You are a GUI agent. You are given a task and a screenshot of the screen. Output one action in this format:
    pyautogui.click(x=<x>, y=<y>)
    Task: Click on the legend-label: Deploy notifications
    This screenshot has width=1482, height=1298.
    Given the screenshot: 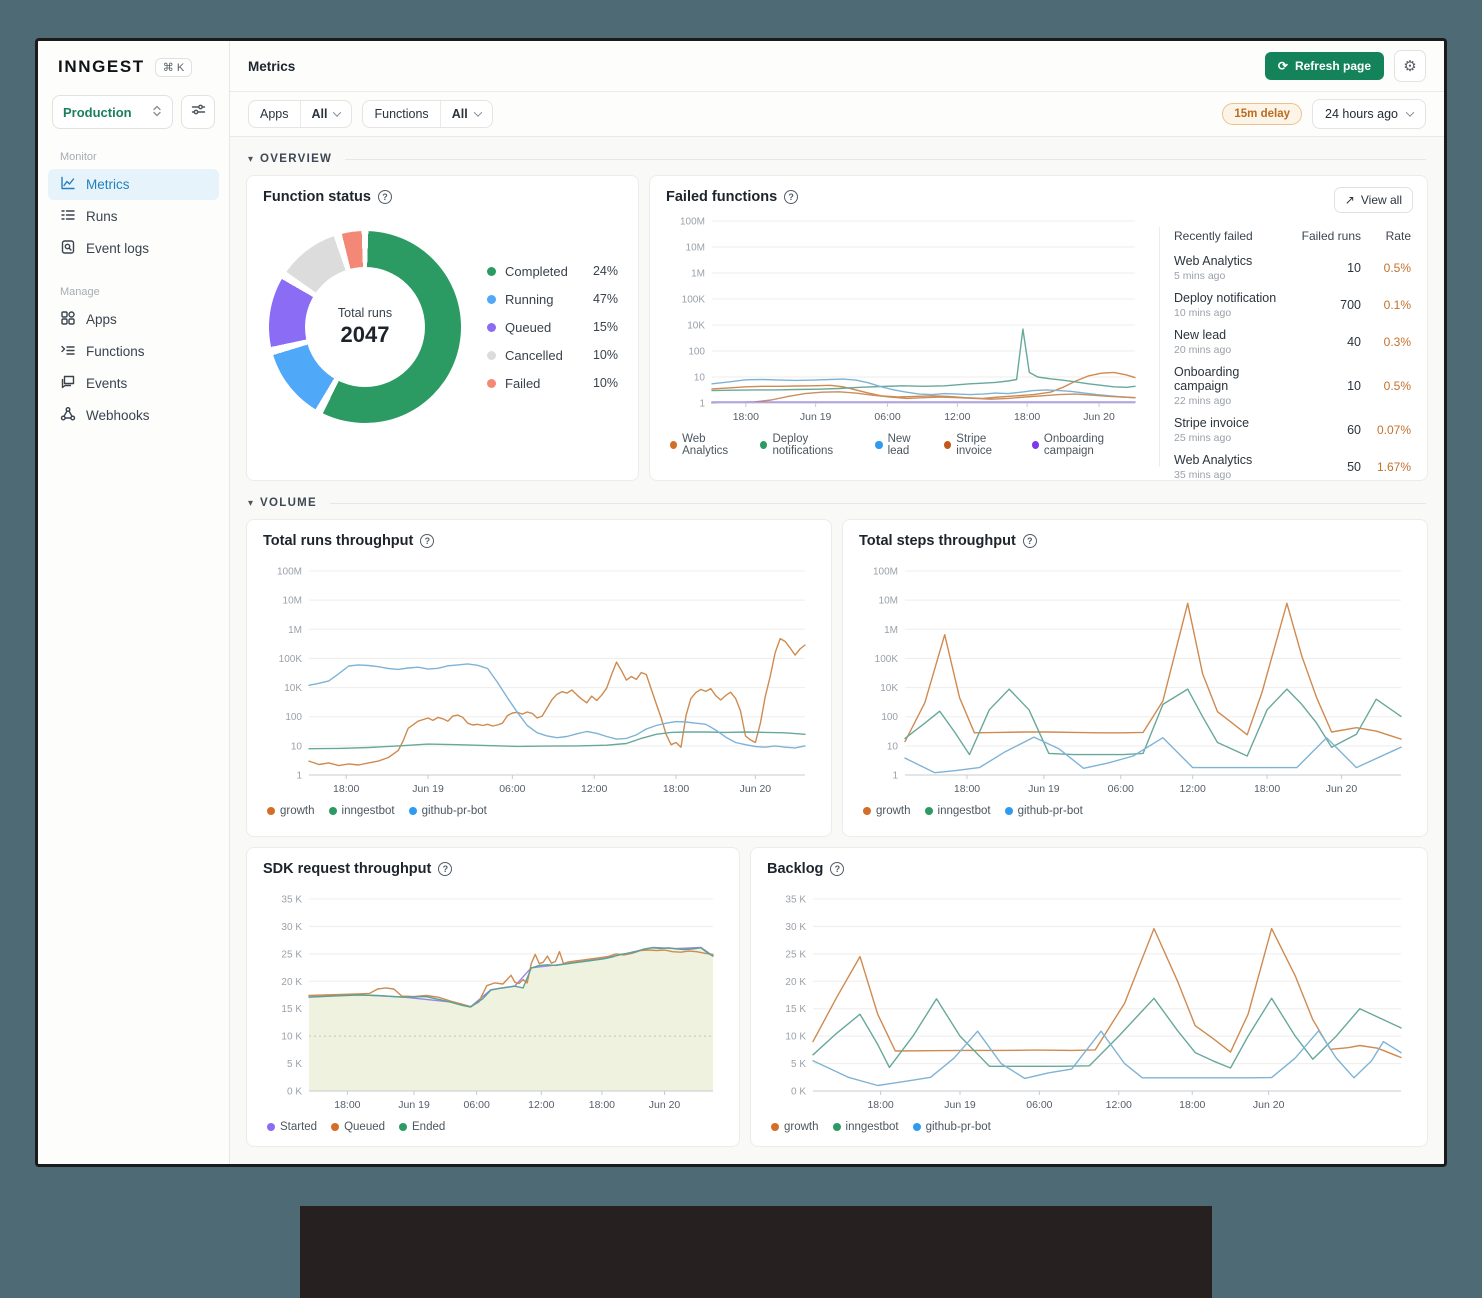 What is the action you would take?
    pyautogui.click(x=803, y=445)
    